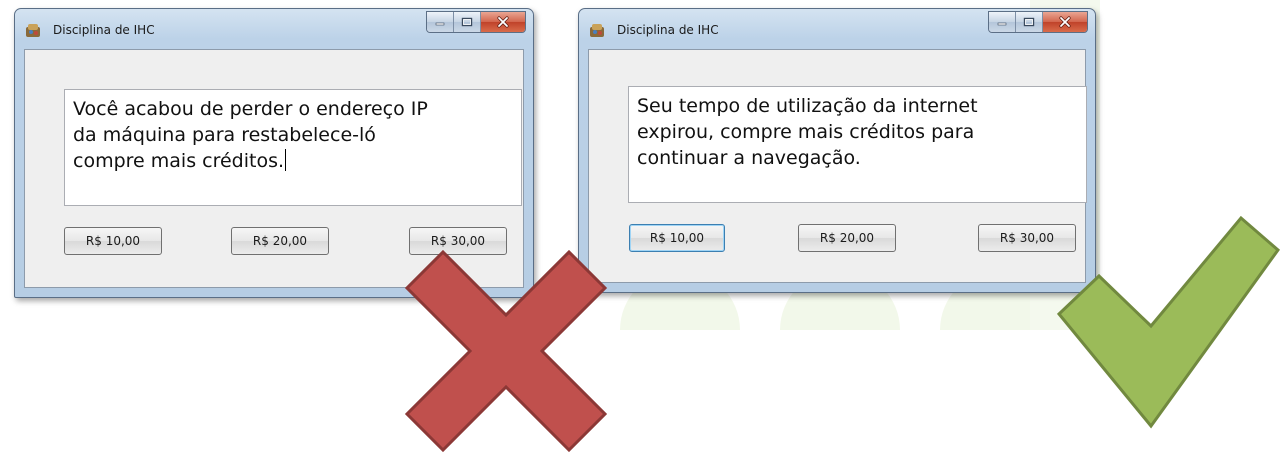 This screenshot has height=454, width=1281. I want to click on red-x-icon, so click(506, 351).